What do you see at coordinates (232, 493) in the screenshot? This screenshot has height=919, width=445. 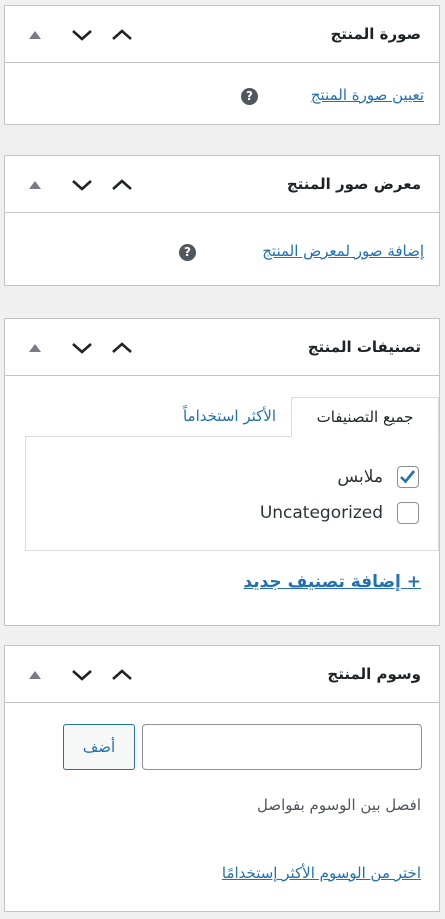 I see `category-checklist: ملابس Uncategorized` at bounding box center [232, 493].